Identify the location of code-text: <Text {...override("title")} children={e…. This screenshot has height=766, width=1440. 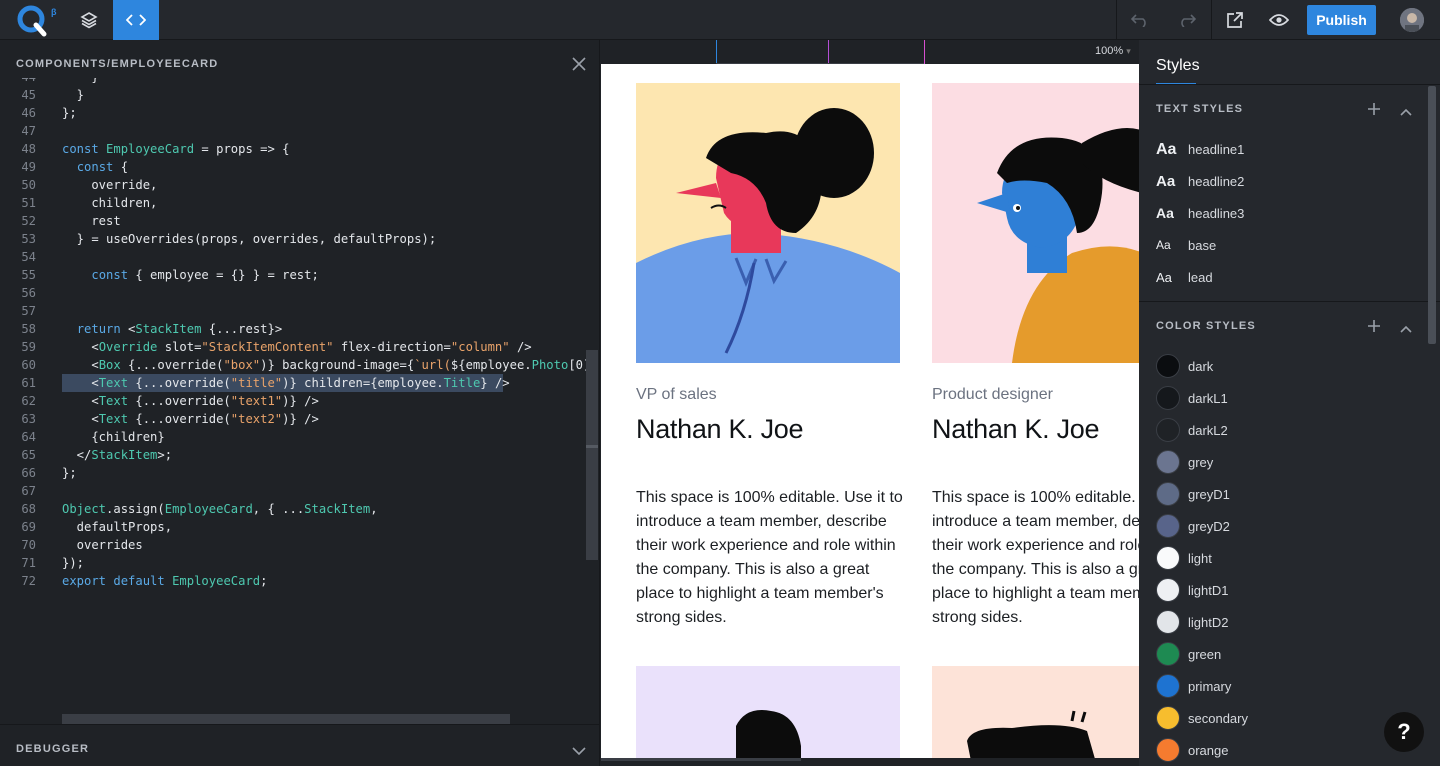
(286, 383).